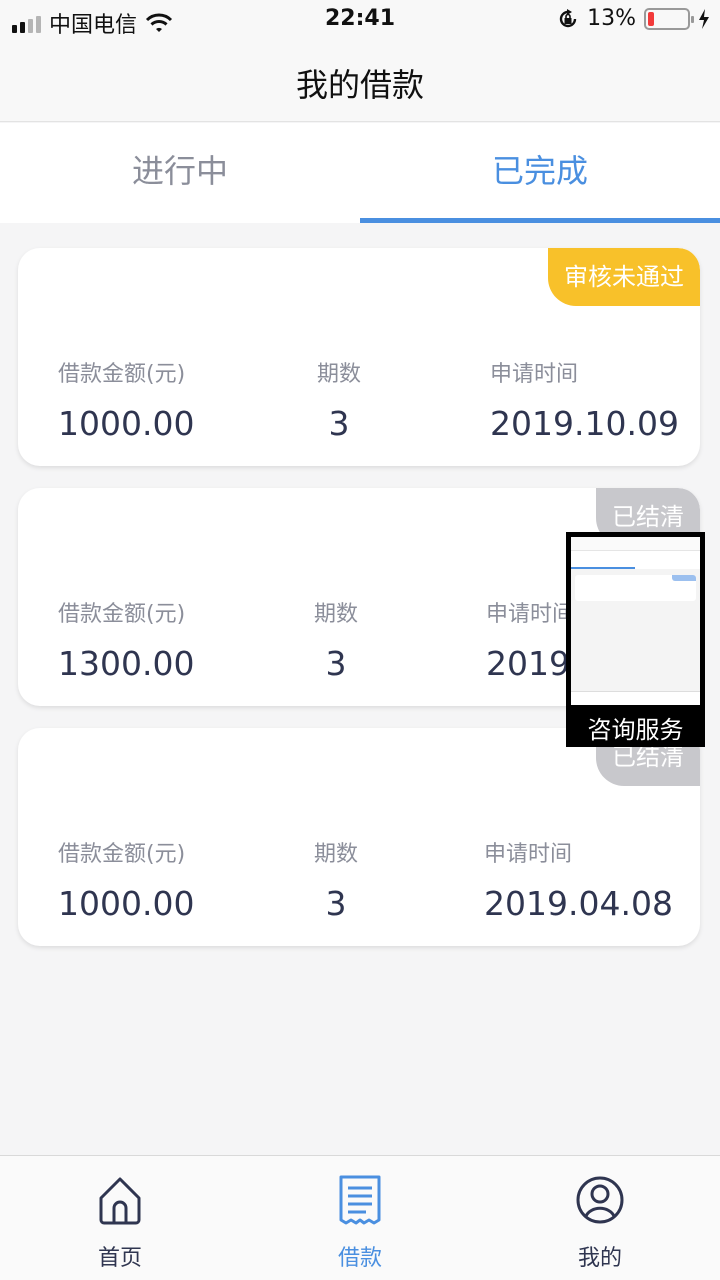 This screenshot has height=1280, width=720. I want to click on consult-service-button: 咨询服务, so click(635, 639).